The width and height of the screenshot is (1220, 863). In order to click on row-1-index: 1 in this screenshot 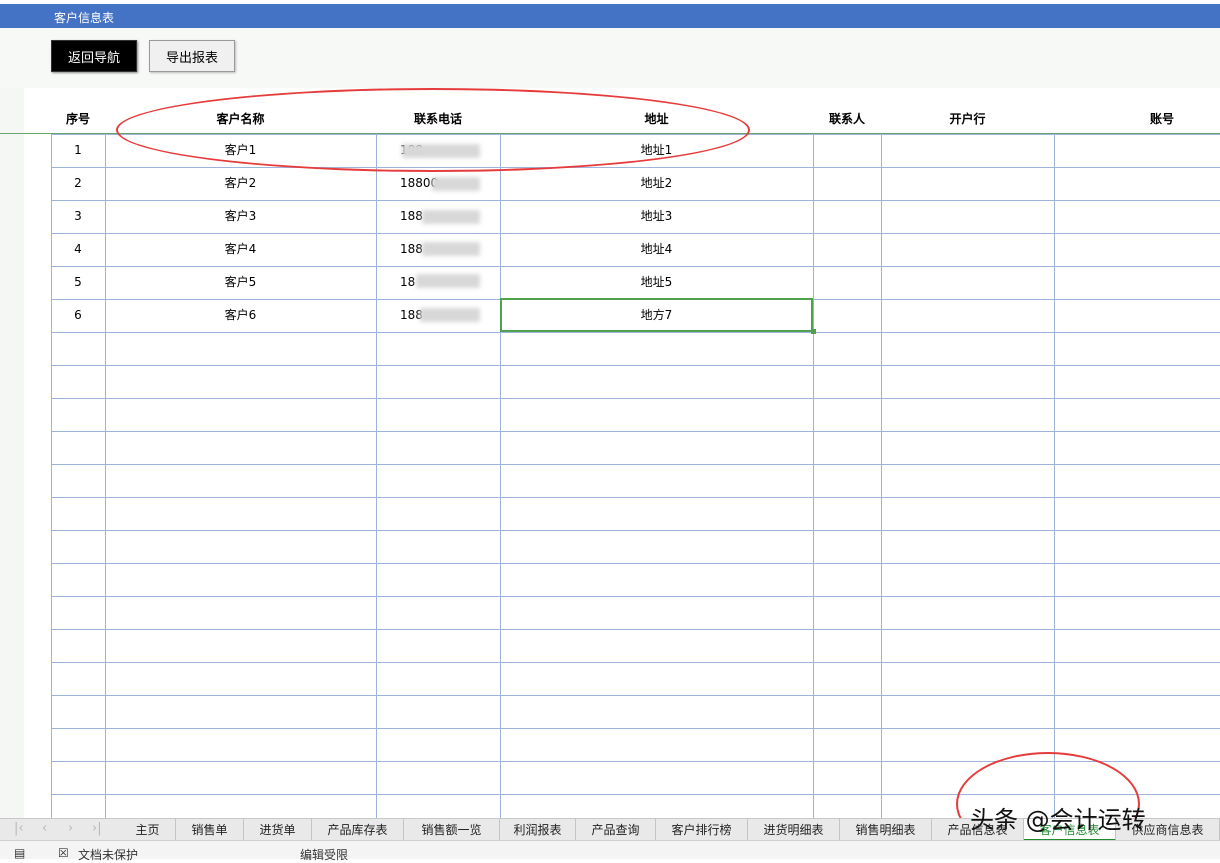, I will do `click(78, 150)`.